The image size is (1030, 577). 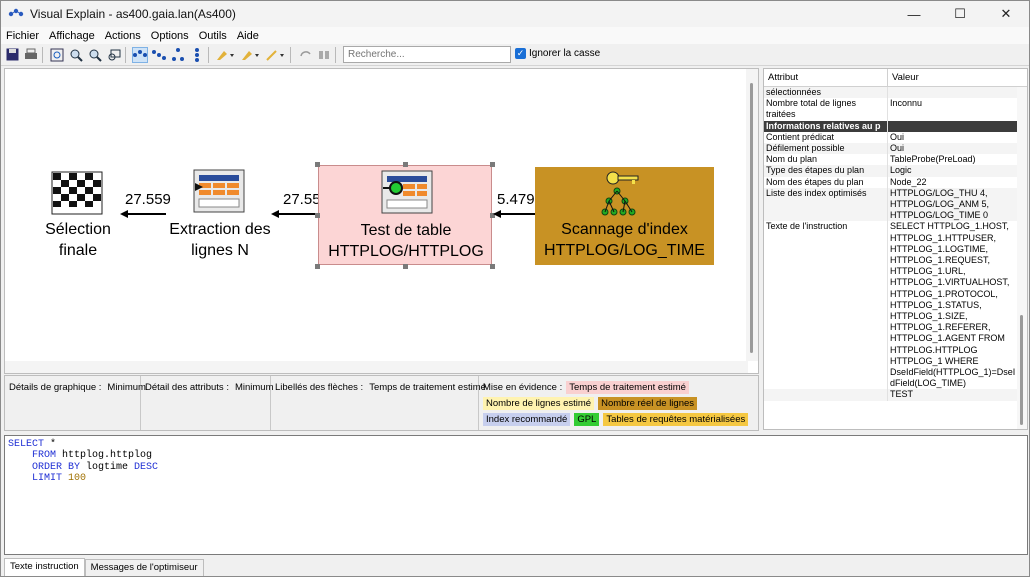 I want to click on vertical-layout-icon, so click(x=197, y=55).